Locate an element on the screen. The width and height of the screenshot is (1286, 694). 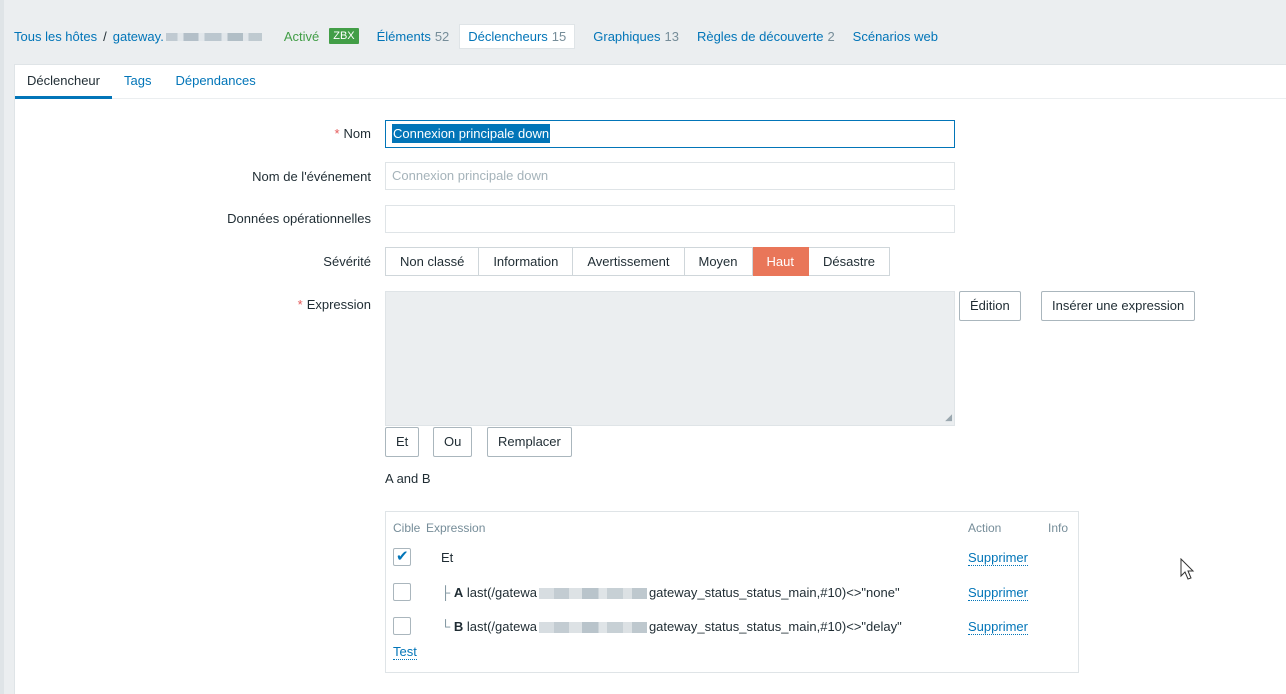
check-icon: ✔ is located at coordinates (402, 556).